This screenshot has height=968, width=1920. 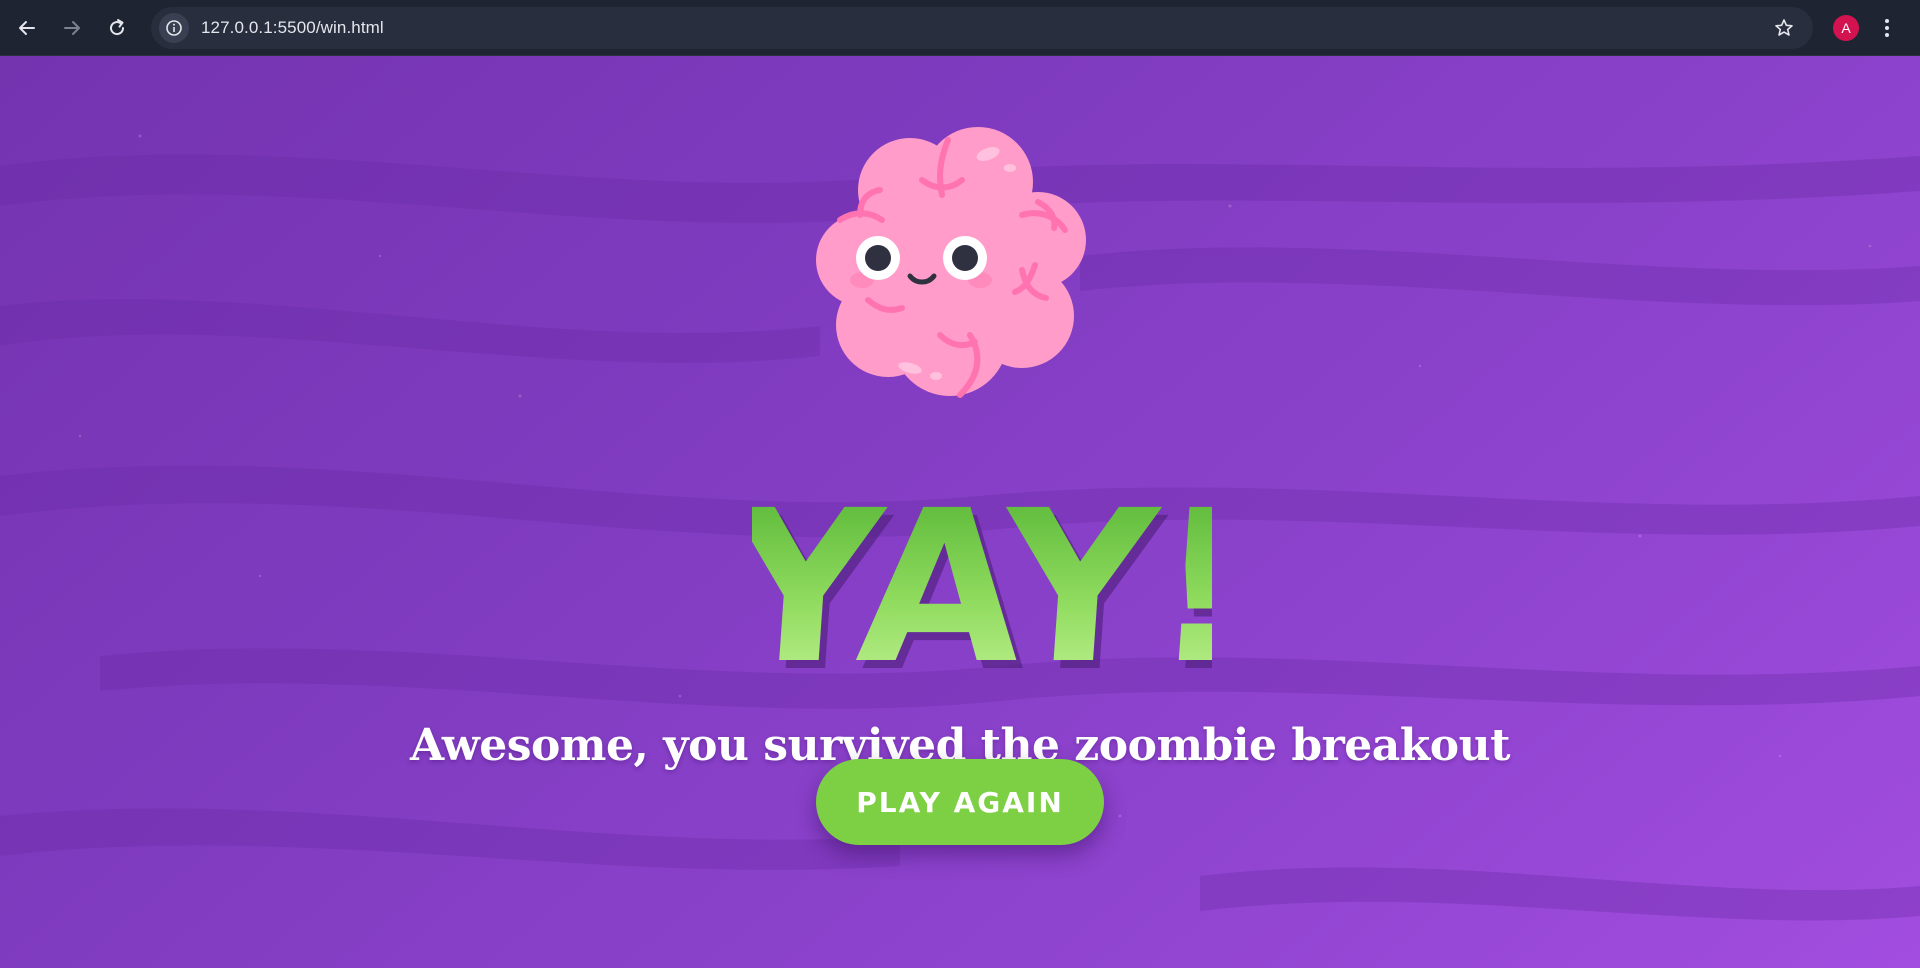 I want to click on reload-icon, so click(x=117, y=26).